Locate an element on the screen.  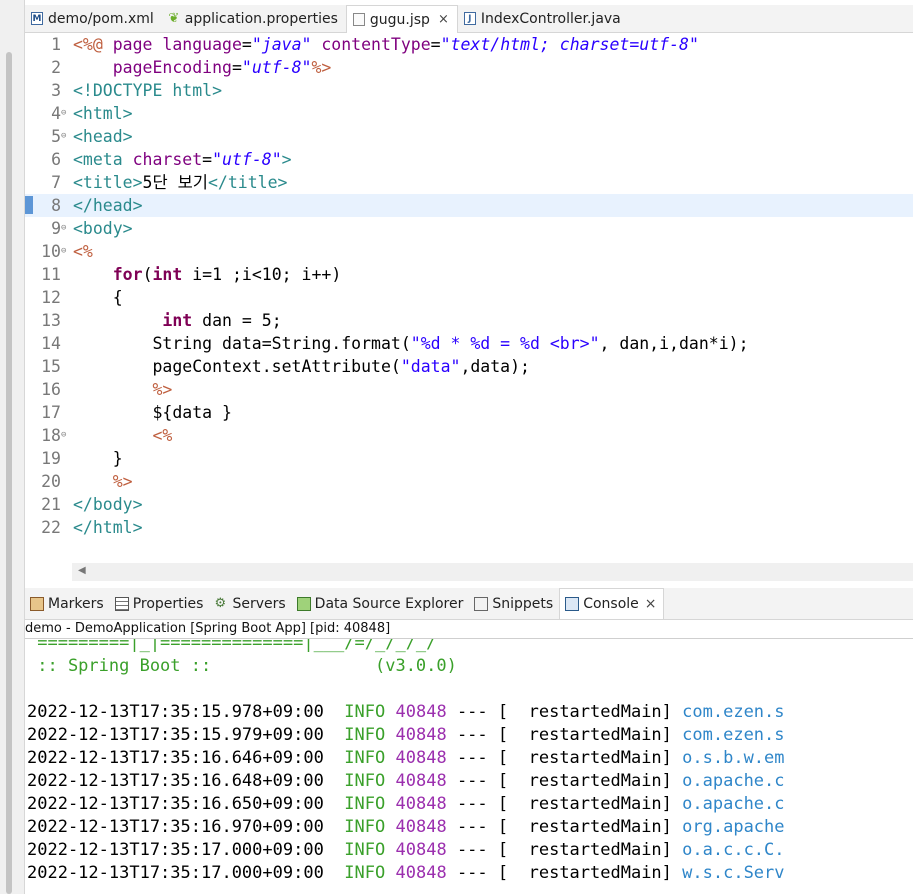
data-source-icon is located at coordinates (303, 603).